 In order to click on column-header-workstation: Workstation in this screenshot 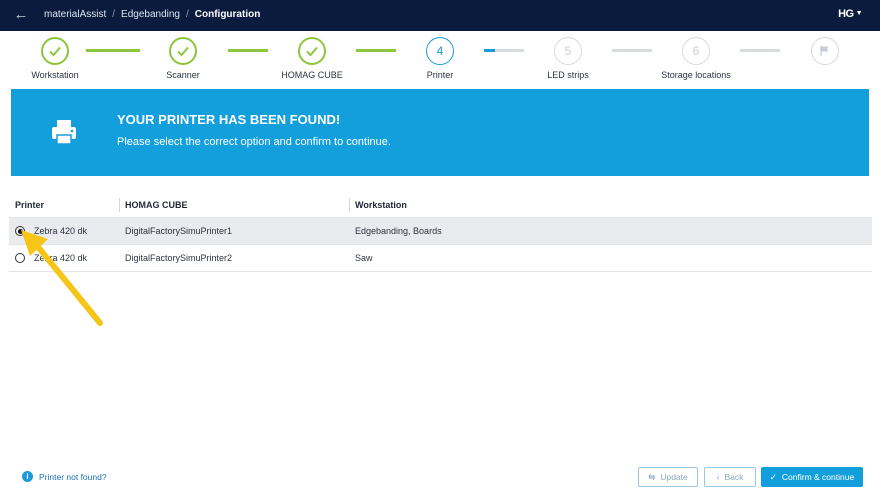, I will do `click(610, 204)`.